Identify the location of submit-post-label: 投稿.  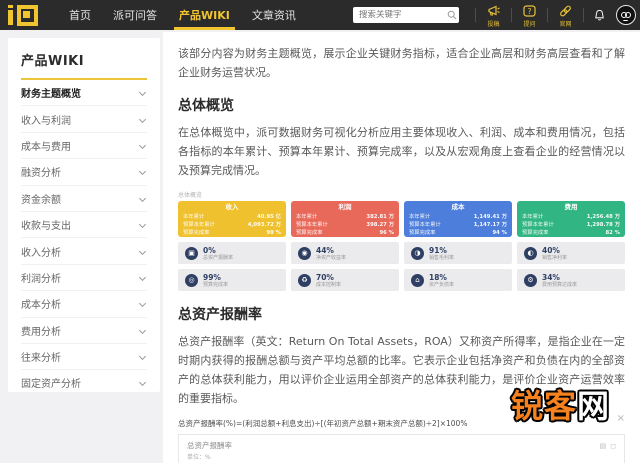
(493, 24).